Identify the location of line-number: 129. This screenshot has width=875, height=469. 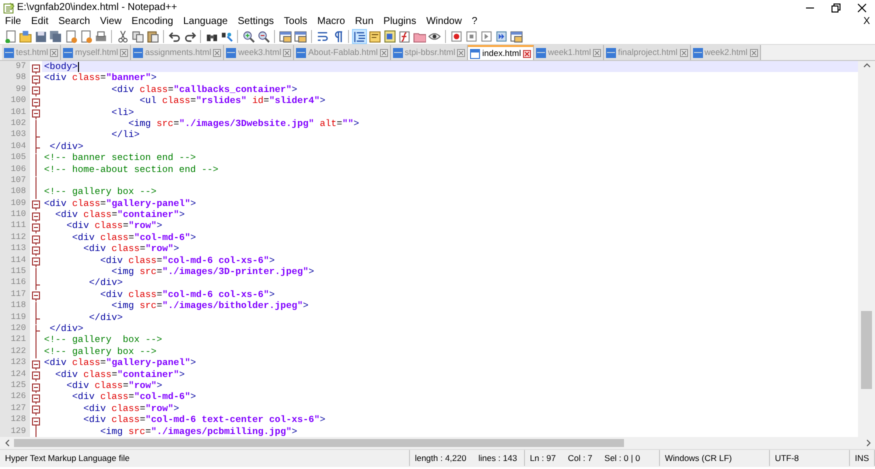
(18, 431).